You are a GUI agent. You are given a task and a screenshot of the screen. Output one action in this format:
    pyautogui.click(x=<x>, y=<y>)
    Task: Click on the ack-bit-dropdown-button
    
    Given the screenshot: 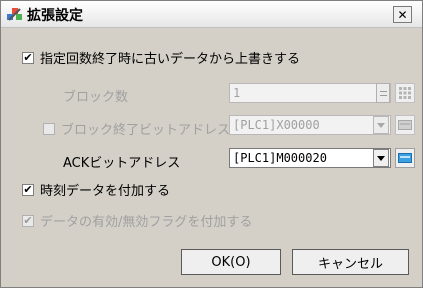 What is the action you would take?
    pyautogui.click(x=381, y=158)
    